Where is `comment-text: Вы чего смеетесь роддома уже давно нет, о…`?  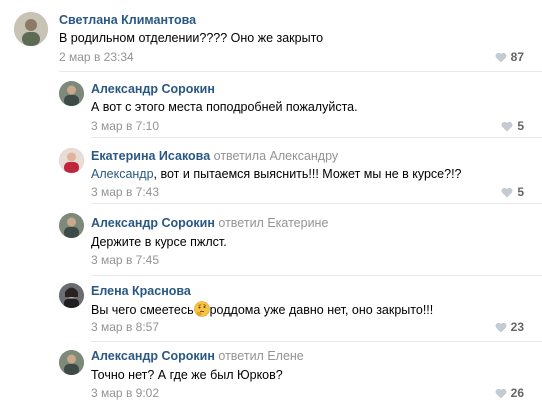
comment-text: Вы чего смеетесь роддома уже давно нет, о… is located at coordinates (262, 310).